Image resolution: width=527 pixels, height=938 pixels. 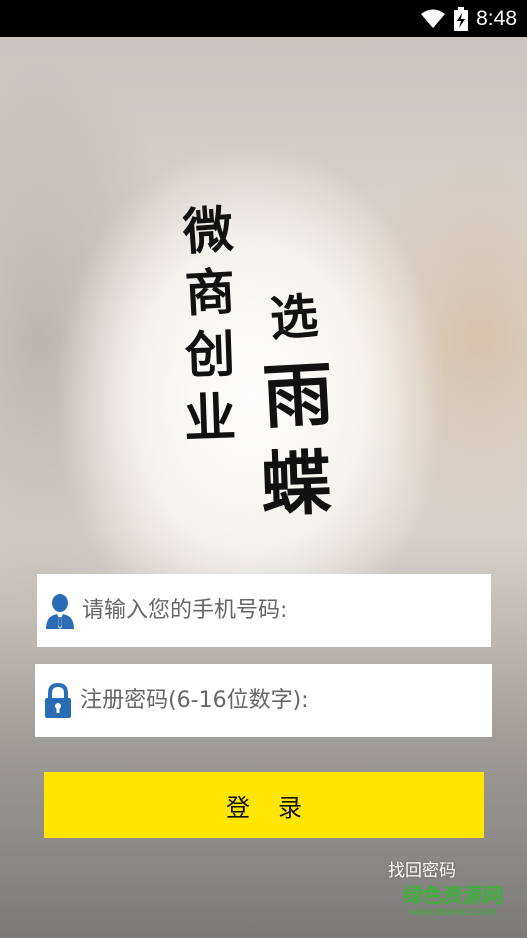 I want to click on logo-char: 商, so click(x=210, y=293).